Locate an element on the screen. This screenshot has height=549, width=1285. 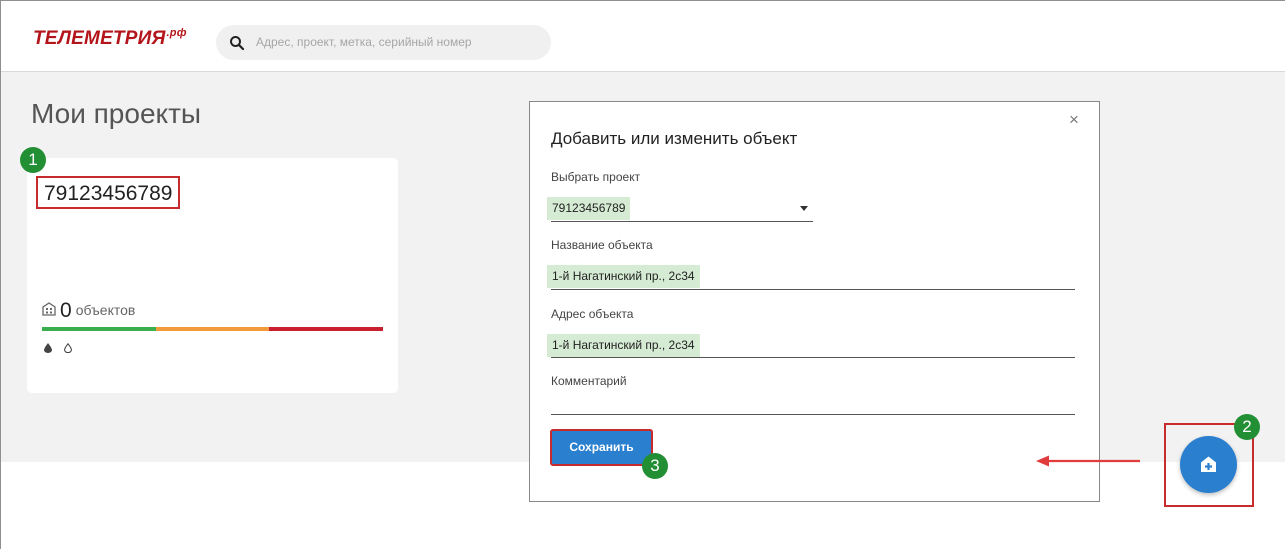
step-badge-2: 2 is located at coordinates (1247, 427).